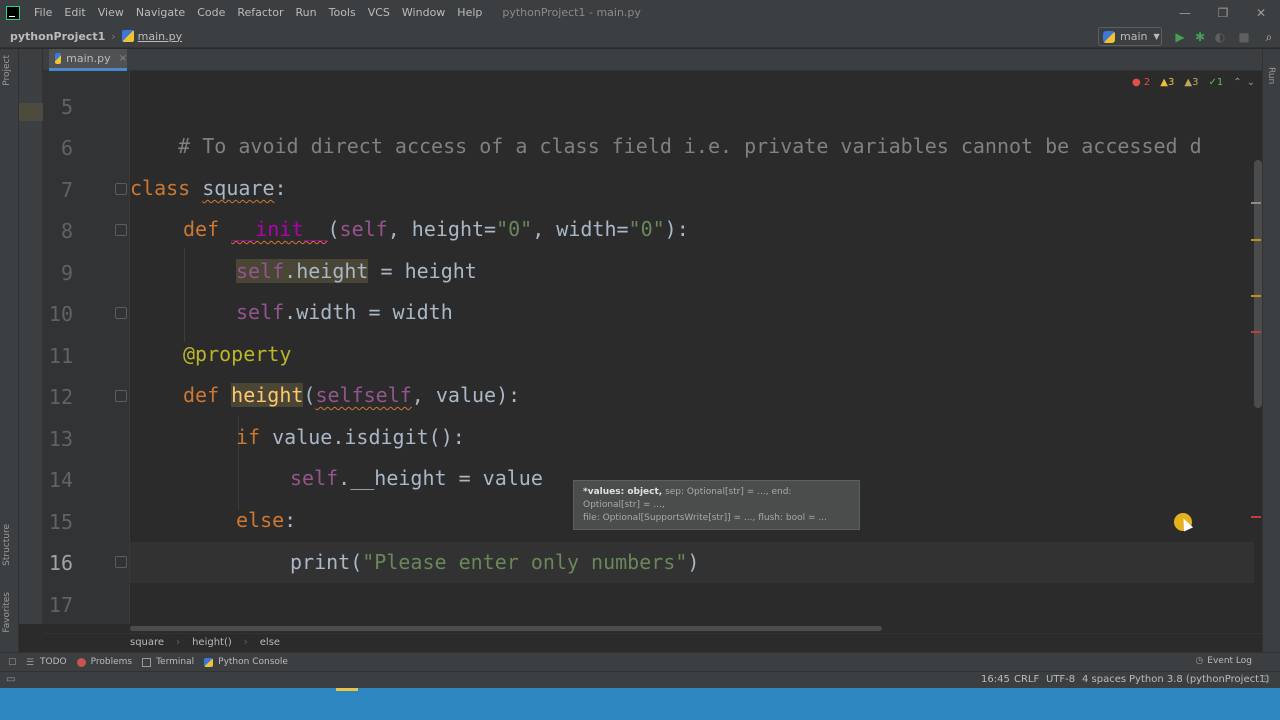 Image resolution: width=1280 pixels, height=720 pixels. What do you see at coordinates (60, 397) in the screenshot?
I see `line-number: 12` at bounding box center [60, 397].